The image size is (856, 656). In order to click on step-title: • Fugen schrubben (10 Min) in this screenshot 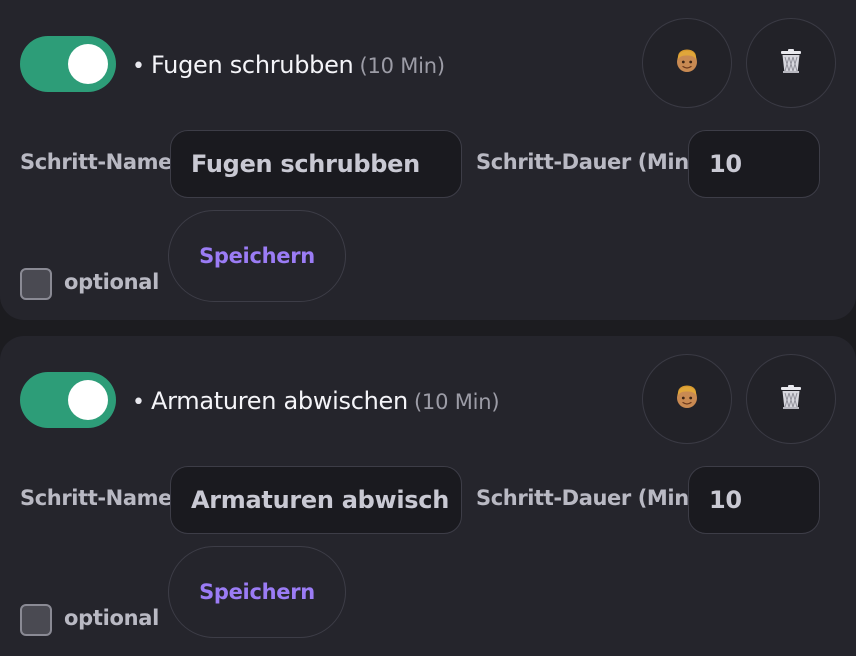, I will do `click(288, 65)`.